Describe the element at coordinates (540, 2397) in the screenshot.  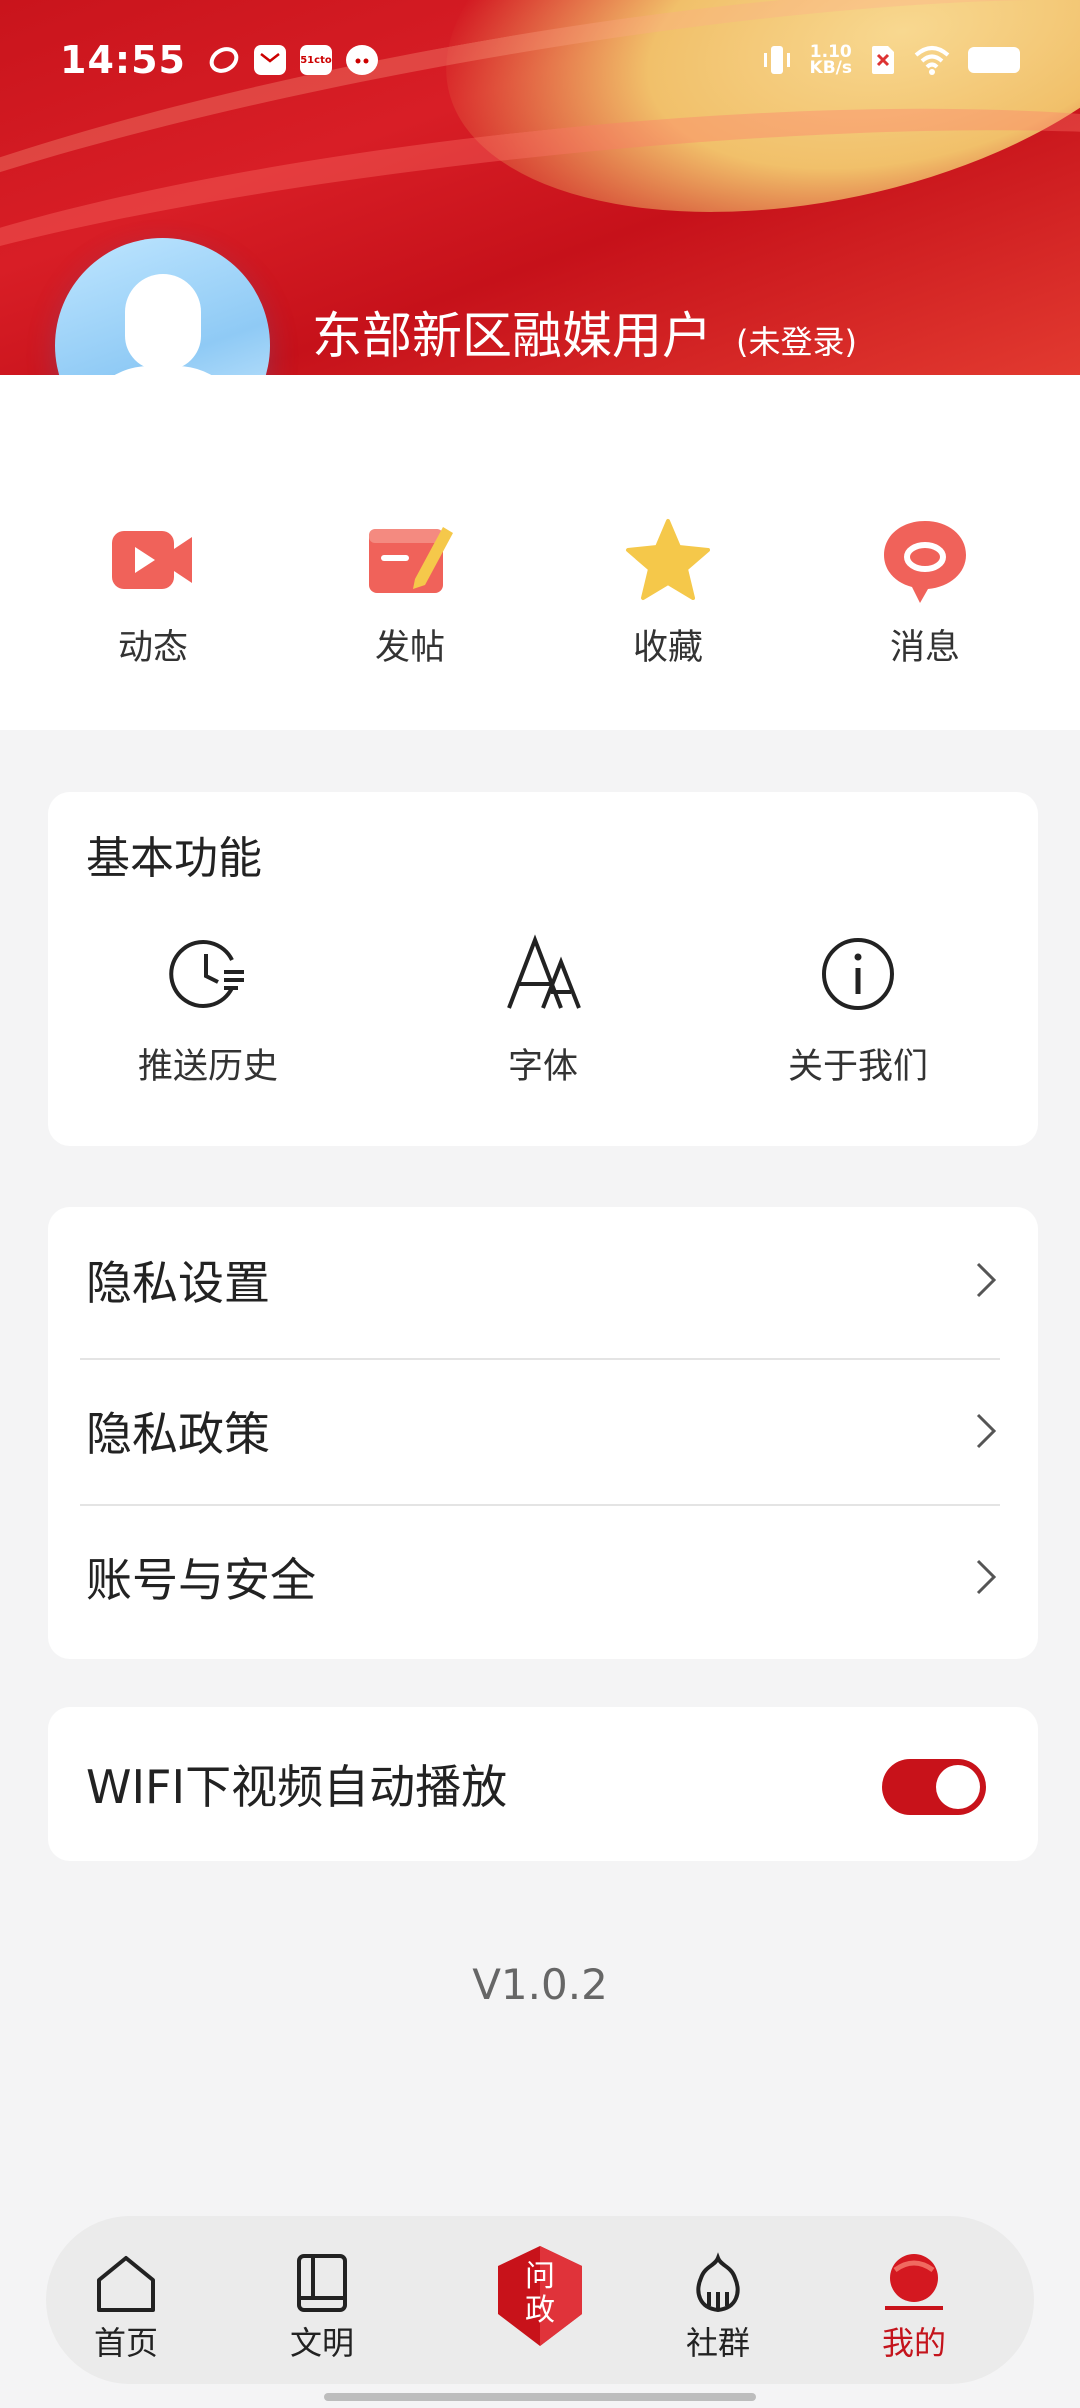
I see `home-indicator` at that location.